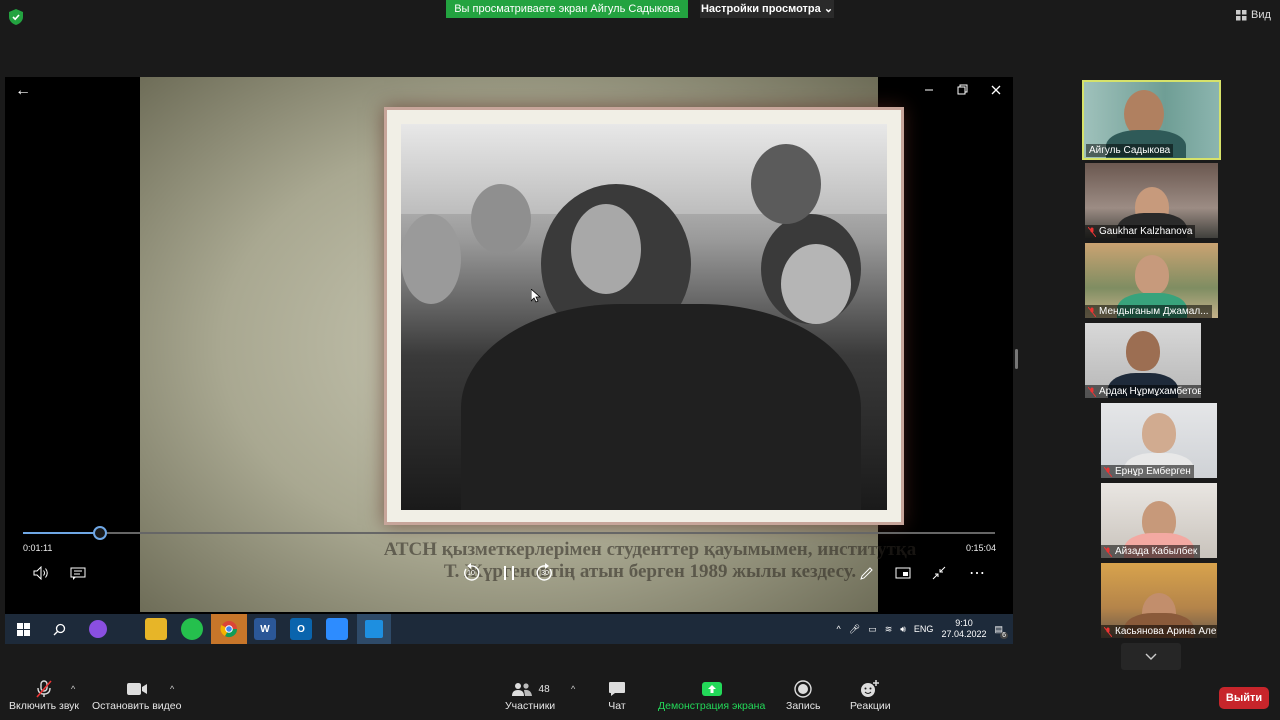  I want to click on participants-caret-icon: ^, so click(573, 689).